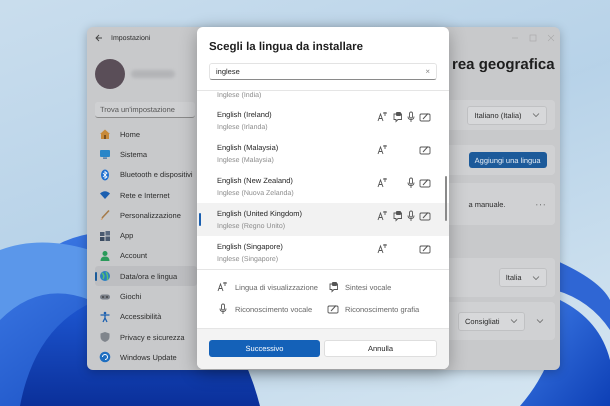 Image resolution: width=610 pixels, height=406 pixels. What do you see at coordinates (550, 38) in the screenshot?
I see `close-icon` at bounding box center [550, 38].